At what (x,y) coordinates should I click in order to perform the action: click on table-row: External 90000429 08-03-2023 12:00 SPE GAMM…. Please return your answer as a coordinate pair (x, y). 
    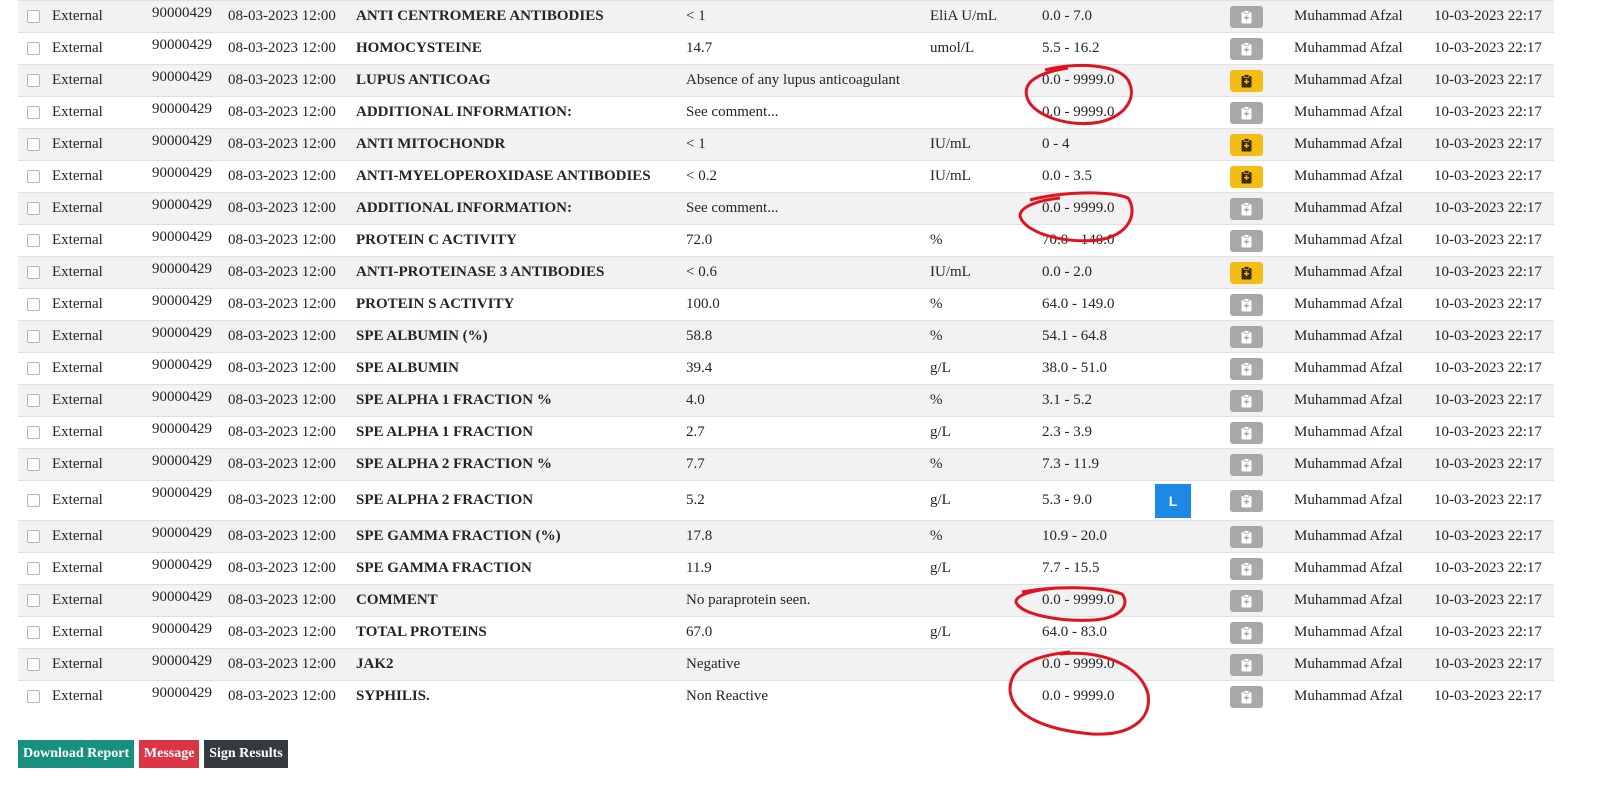
    Looking at the image, I should click on (786, 536).